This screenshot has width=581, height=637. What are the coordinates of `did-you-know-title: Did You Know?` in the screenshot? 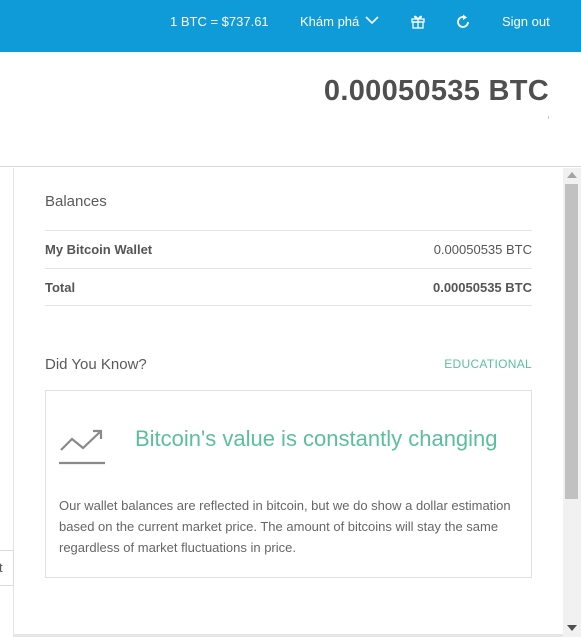 It's located at (96, 364).